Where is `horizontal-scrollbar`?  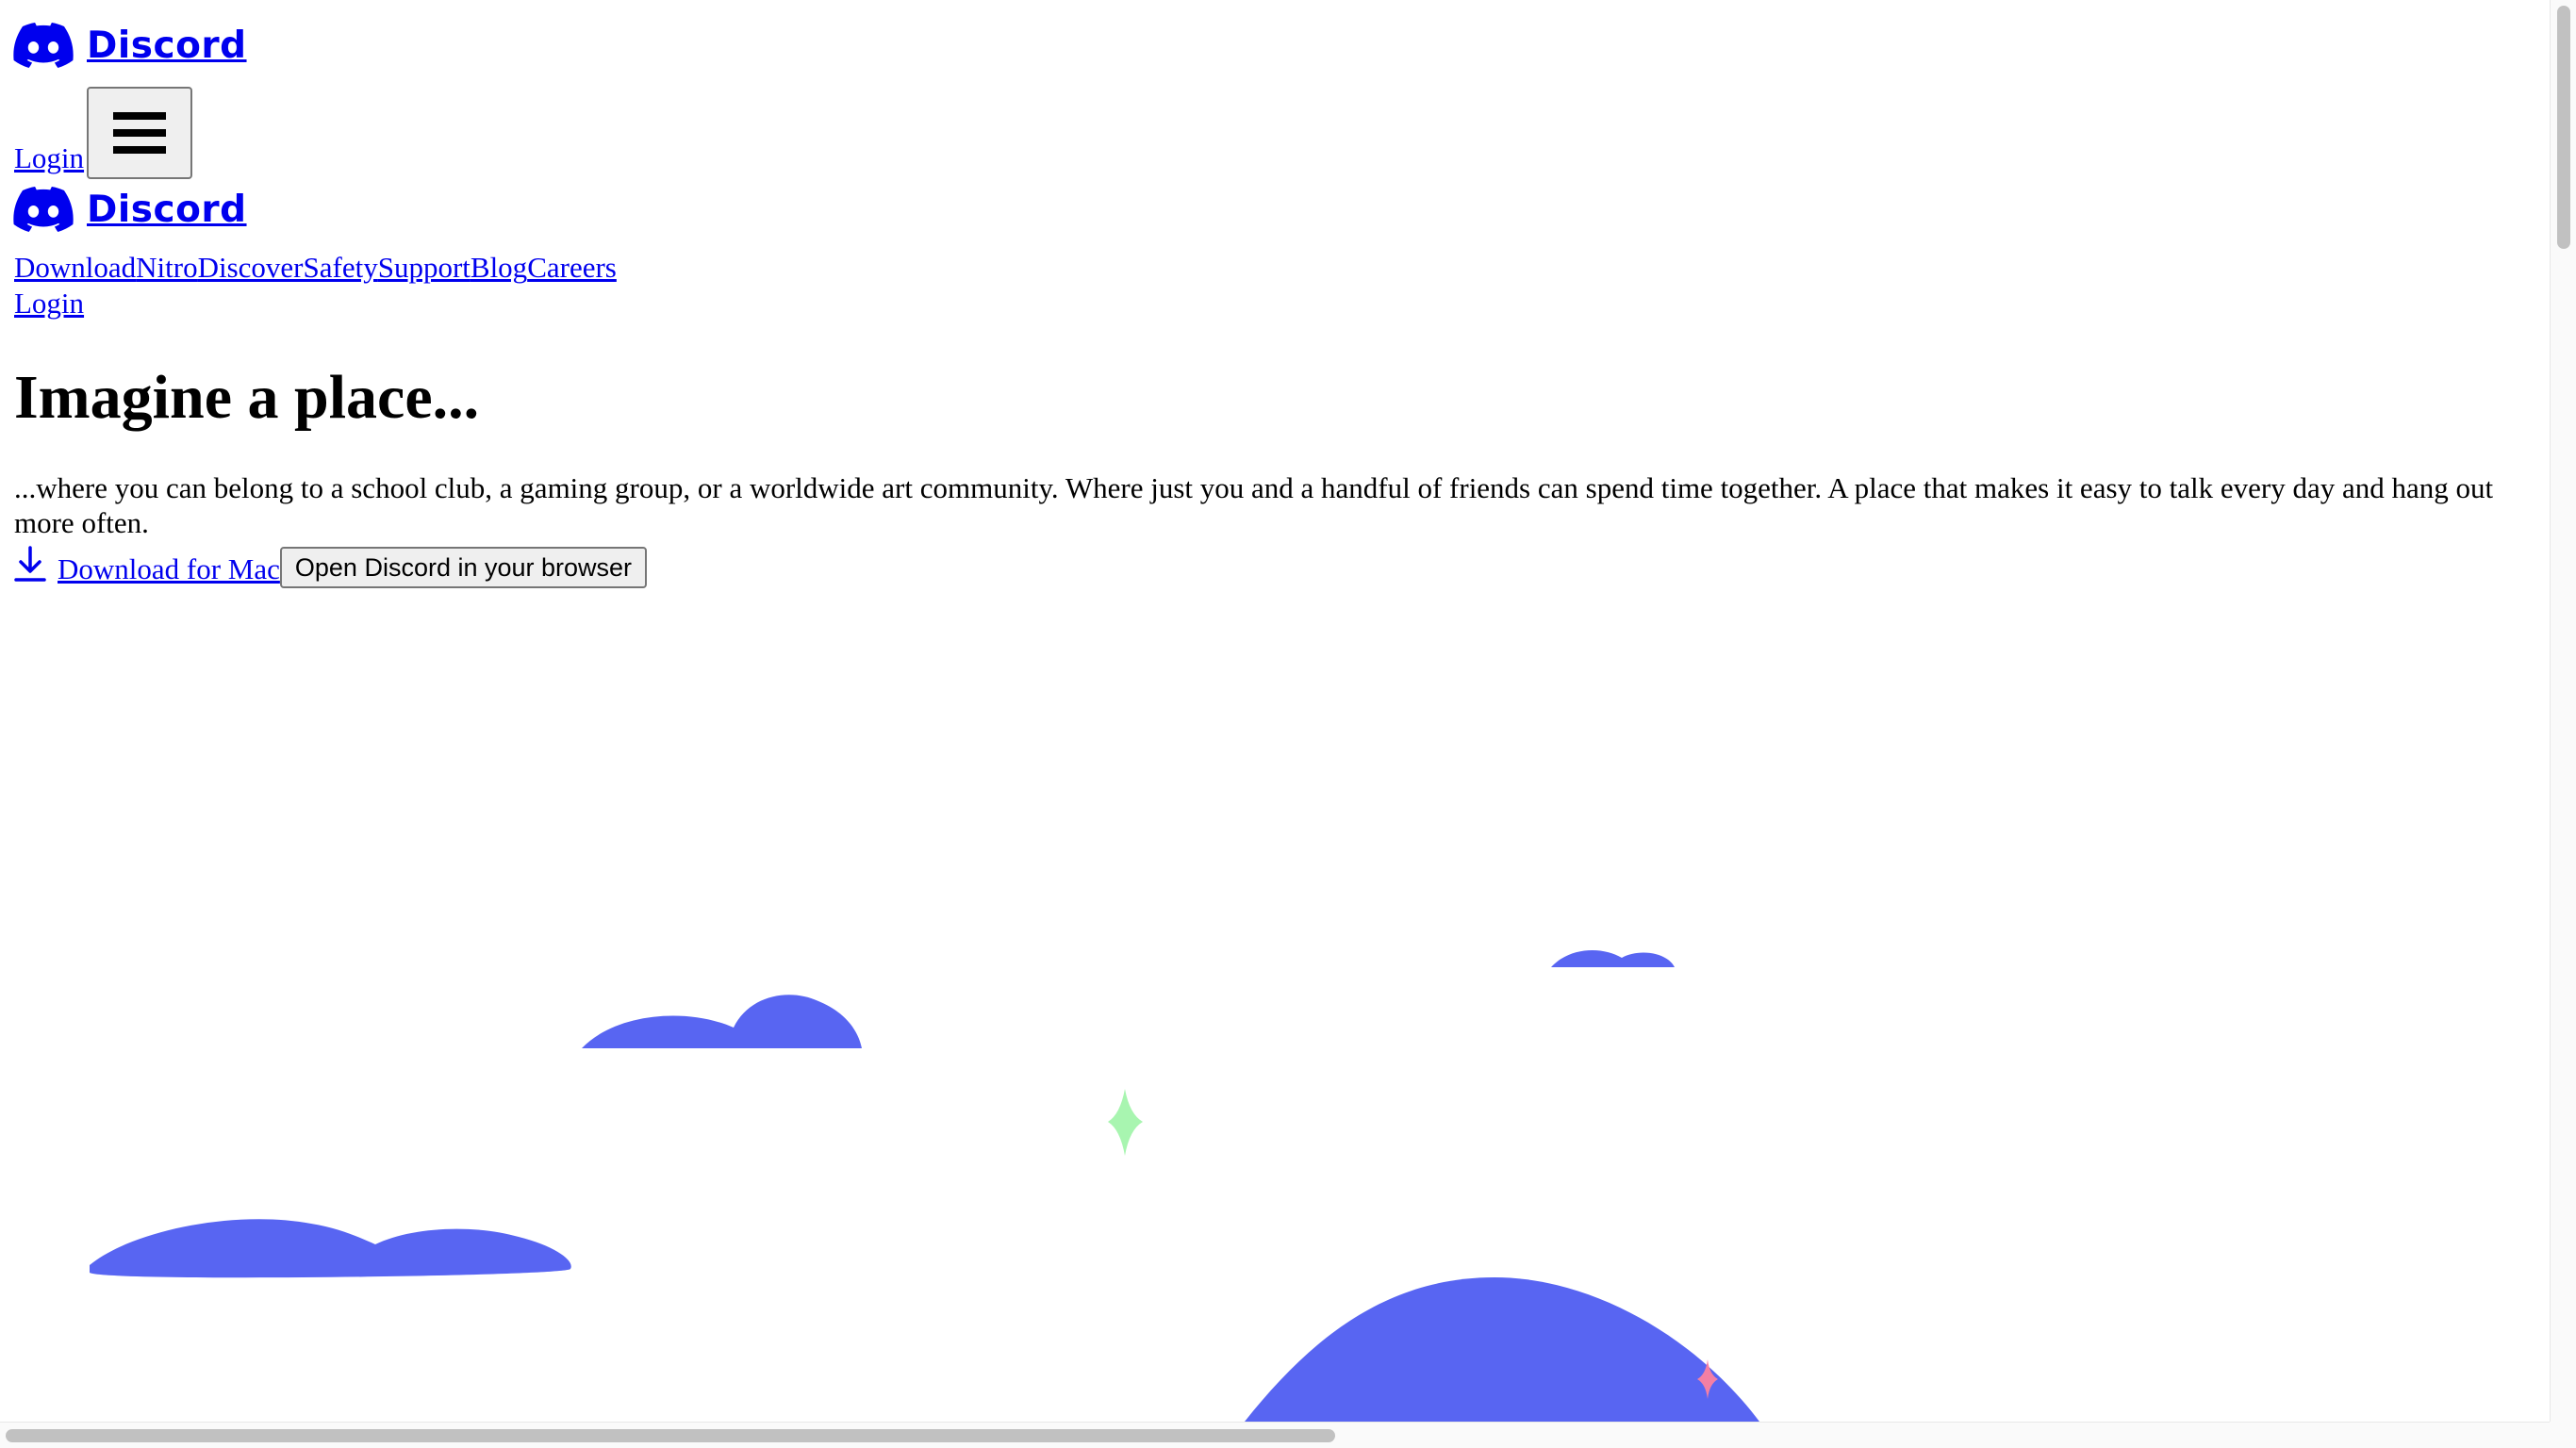
horizontal-scrollbar is located at coordinates (1275, 1435).